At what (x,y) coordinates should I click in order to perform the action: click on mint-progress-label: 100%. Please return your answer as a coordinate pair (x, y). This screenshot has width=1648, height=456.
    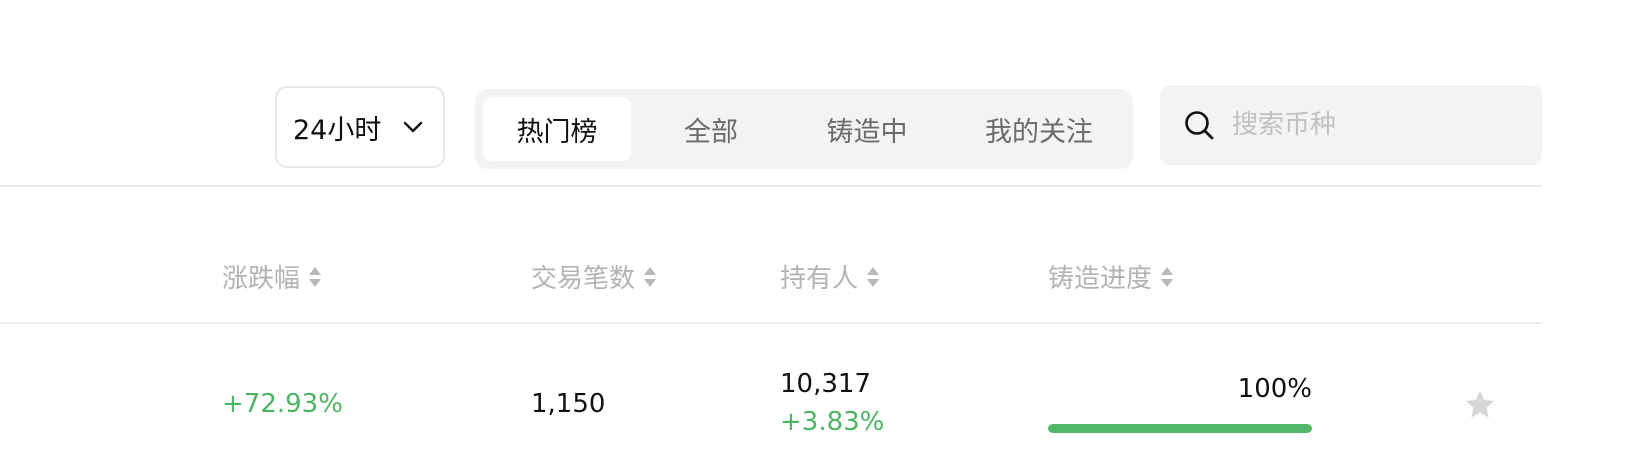
    Looking at the image, I should click on (1274, 389).